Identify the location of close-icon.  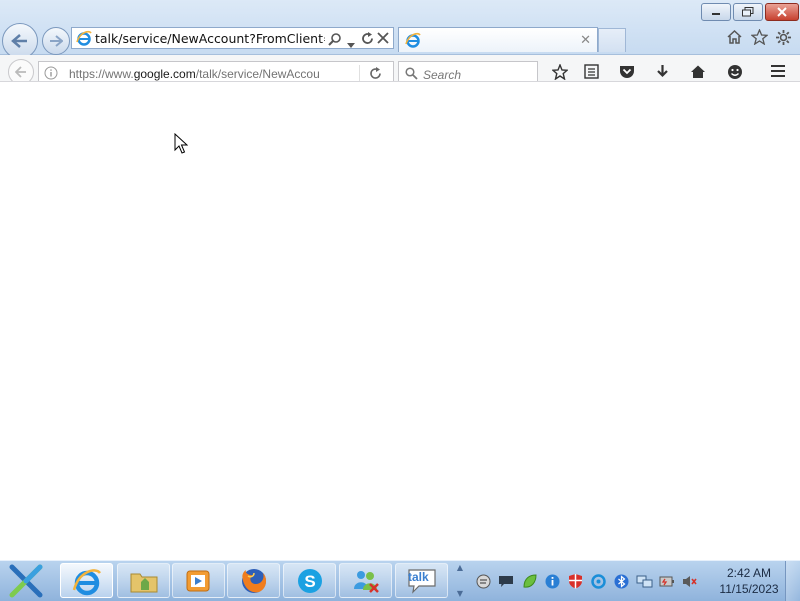
(782, 12).